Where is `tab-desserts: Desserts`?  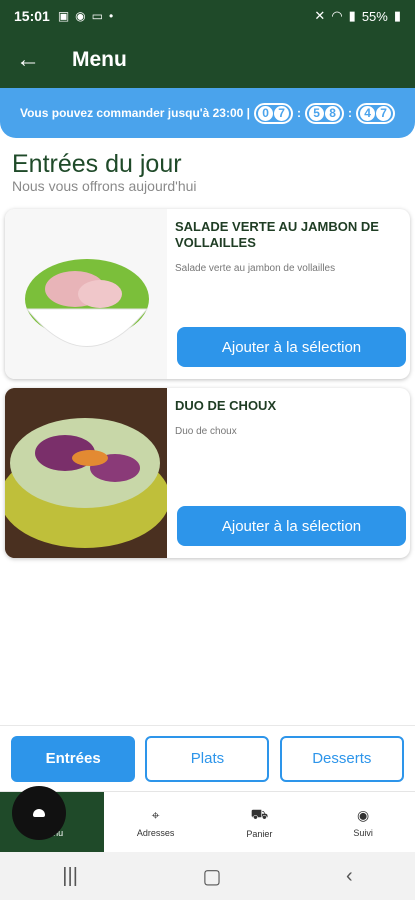
tab-desserts: Desserts is located at coordinates (341, 758).